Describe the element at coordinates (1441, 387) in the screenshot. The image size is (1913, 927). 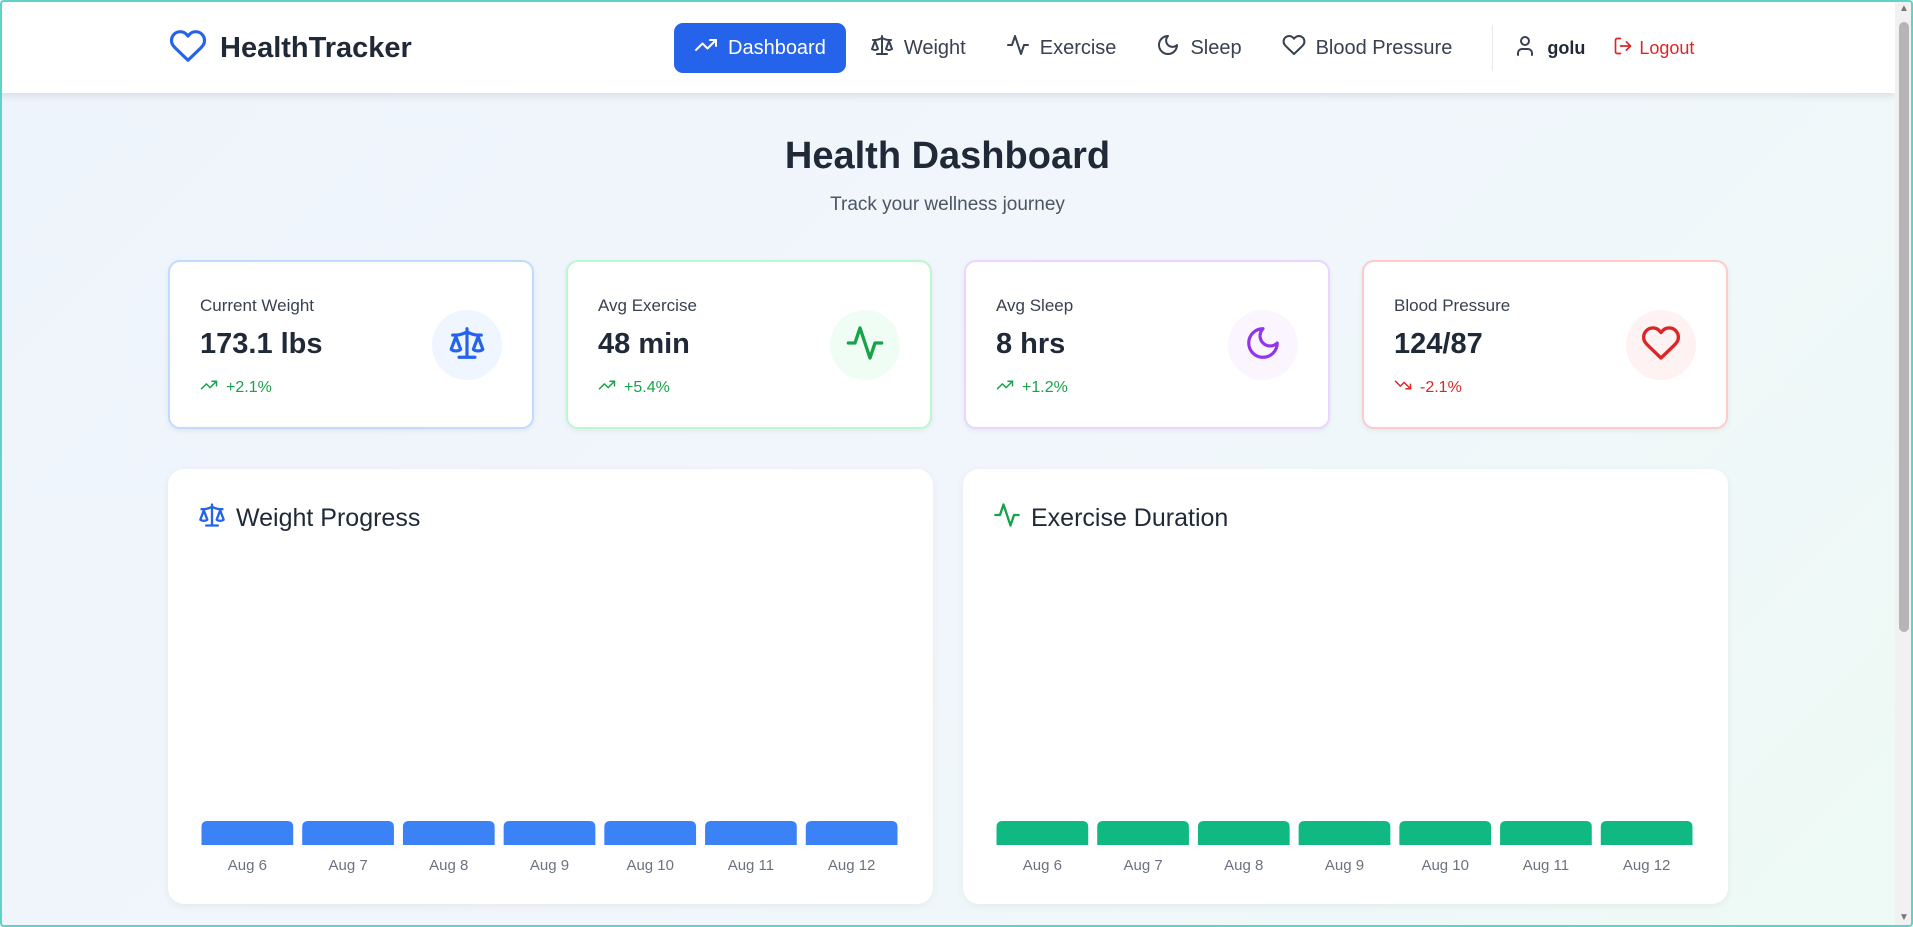
I see `stat-change-value: -2.1%` at that location.